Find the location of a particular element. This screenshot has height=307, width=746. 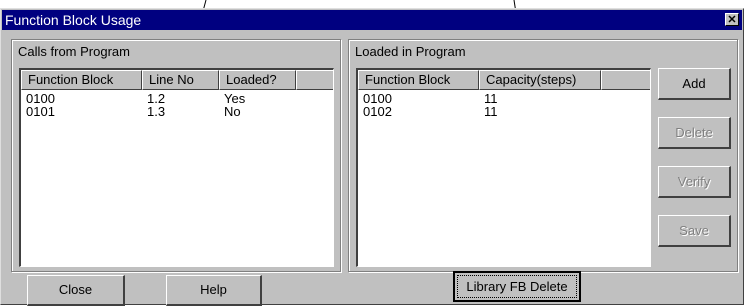

verify-button: Verify is located at coordinates (694, 182).